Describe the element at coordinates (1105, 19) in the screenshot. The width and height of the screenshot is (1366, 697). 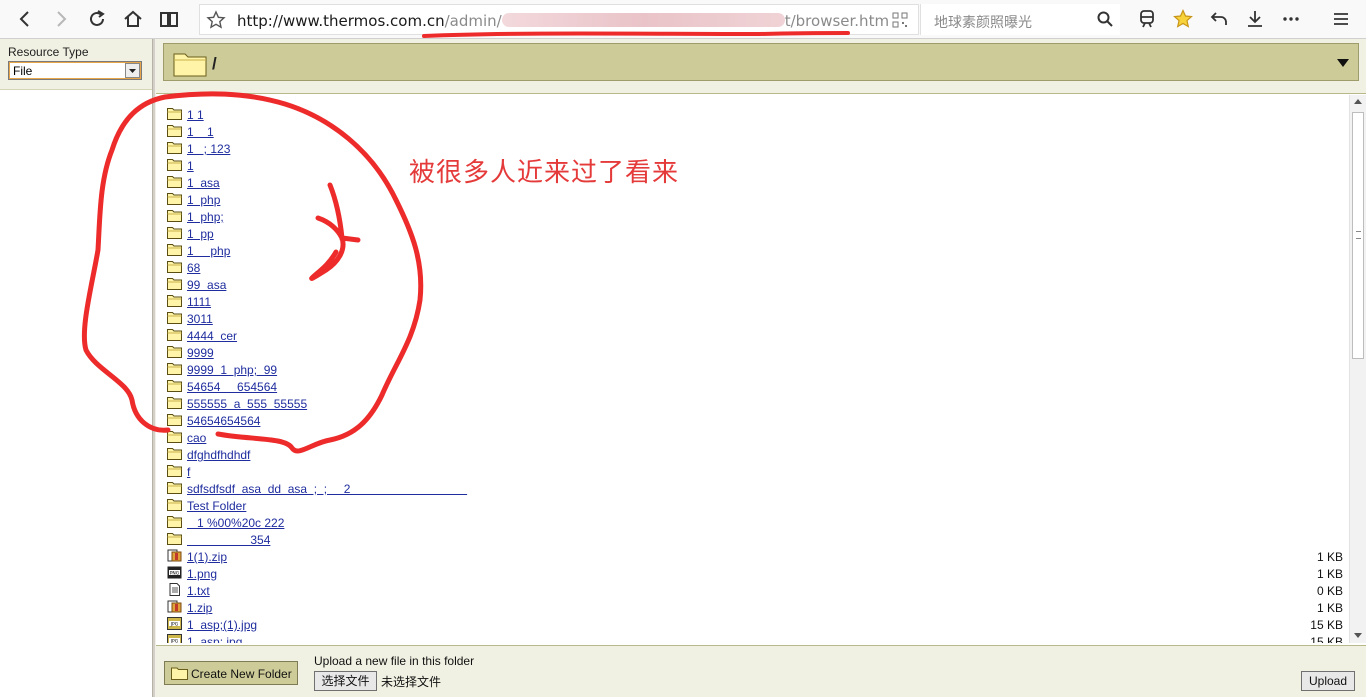
I see `search-icon` at that location.